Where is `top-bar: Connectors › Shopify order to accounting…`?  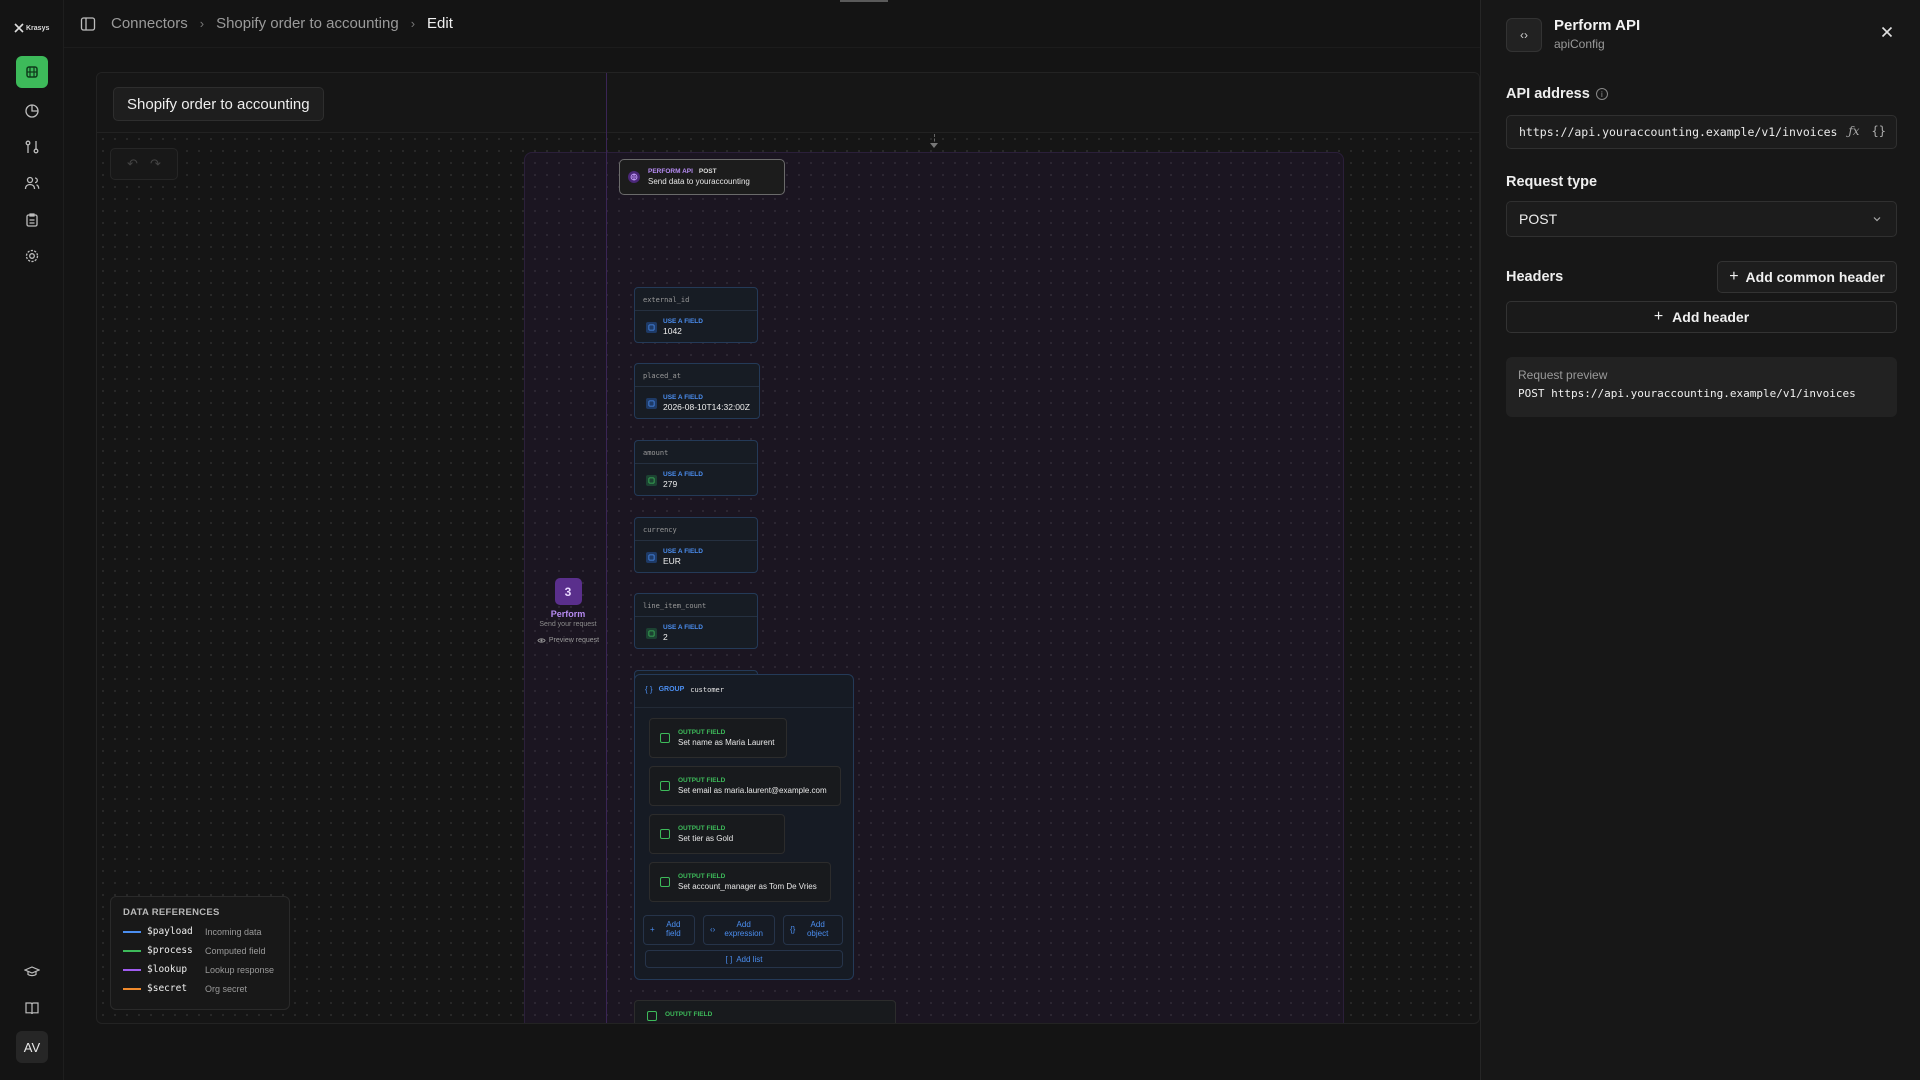
top-bar: Connectors › Shopify order to accounting… is located at coordinates (772, 24).